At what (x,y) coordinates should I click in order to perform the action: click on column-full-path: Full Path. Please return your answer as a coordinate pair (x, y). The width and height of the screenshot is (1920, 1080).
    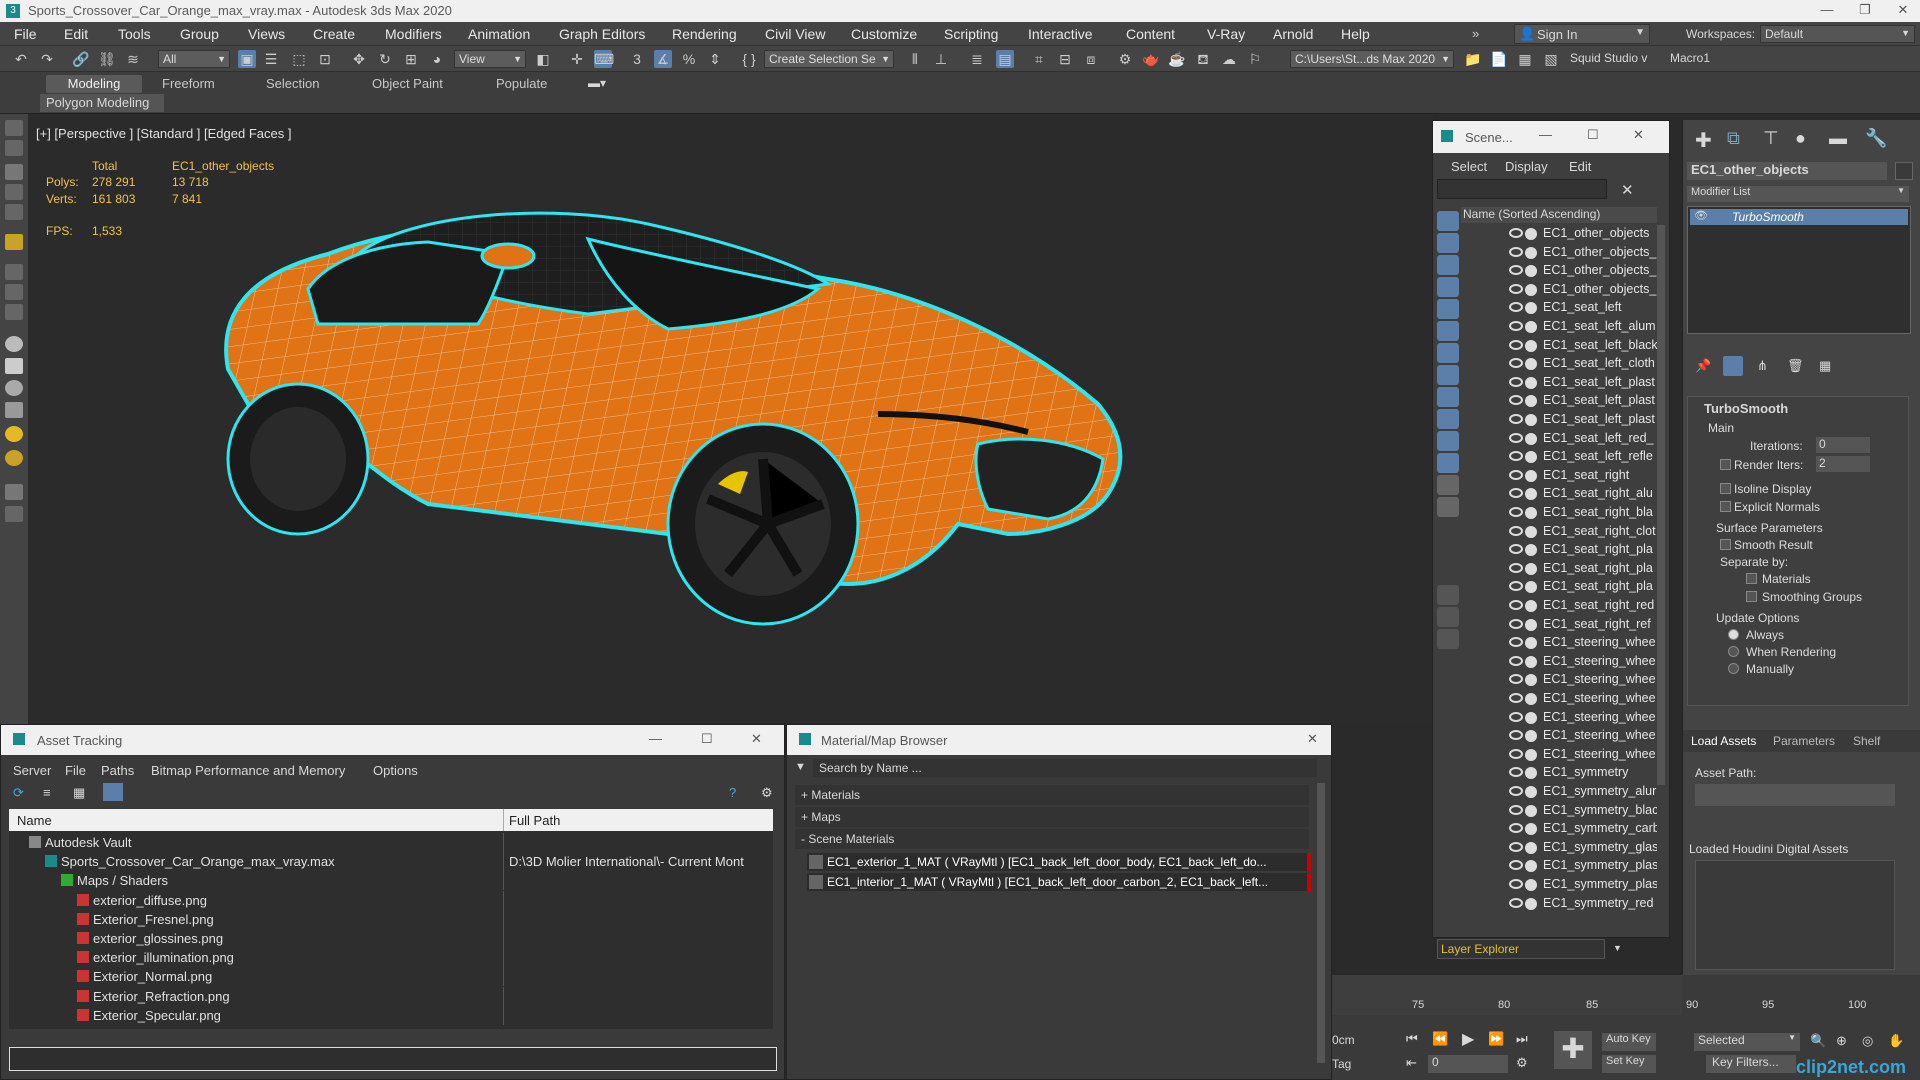
    Looking at the image, I should click on (534, 820).